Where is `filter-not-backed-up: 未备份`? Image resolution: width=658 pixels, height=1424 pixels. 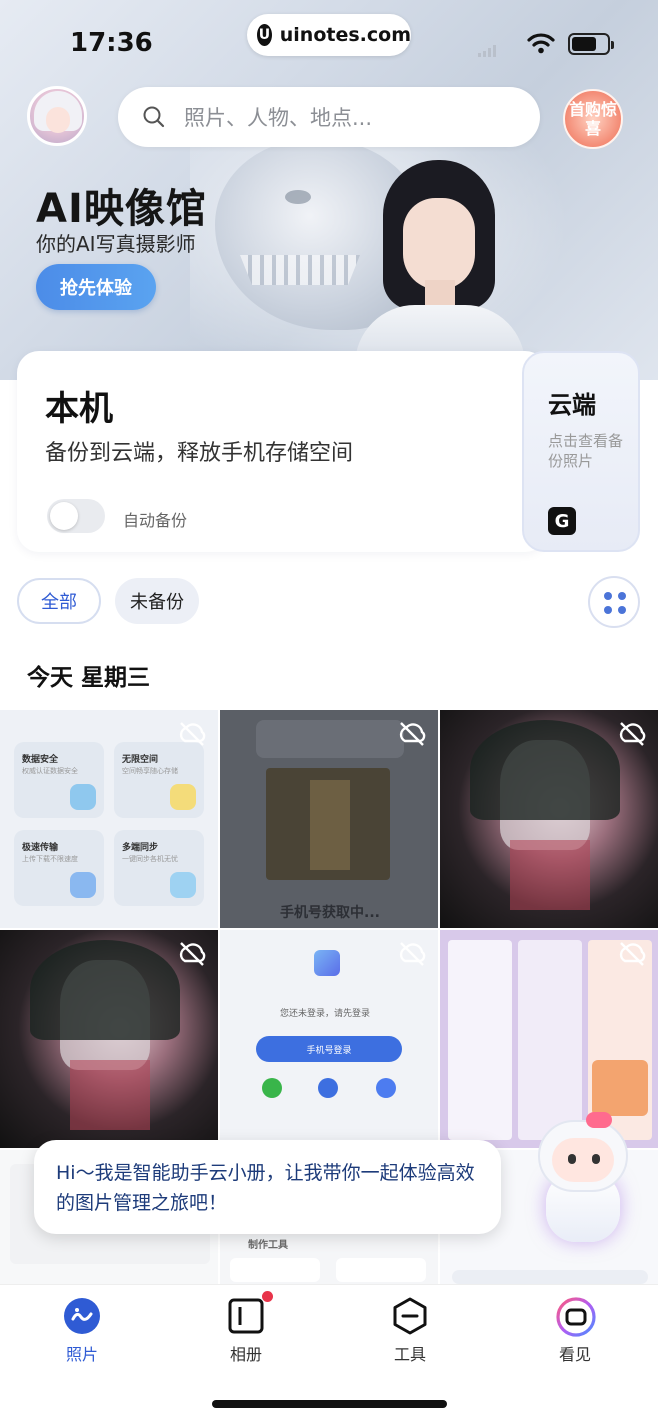 filter-not-backed-up: 未备份 is located at coordinates (157, 601).